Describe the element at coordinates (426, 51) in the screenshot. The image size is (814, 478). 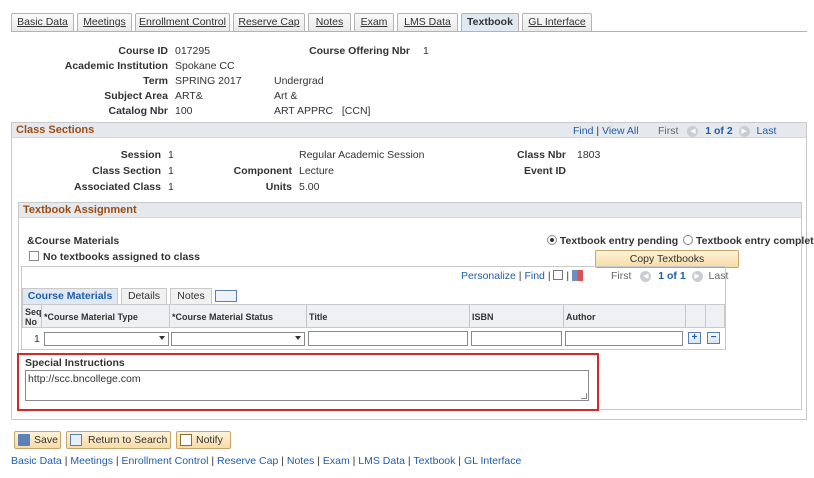
I see `offering-value: 1` at that location.